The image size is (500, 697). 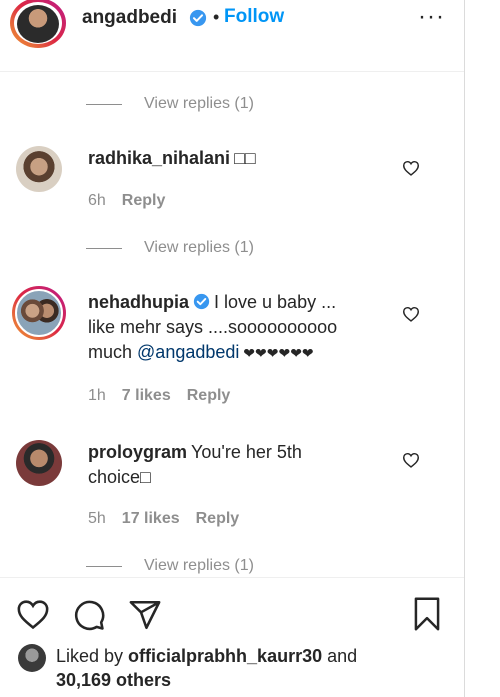 What do you see at coordinates (146, 395) in the screenshot?
I see `comment-likes: 7 likes` at bounding box center [146, 395].